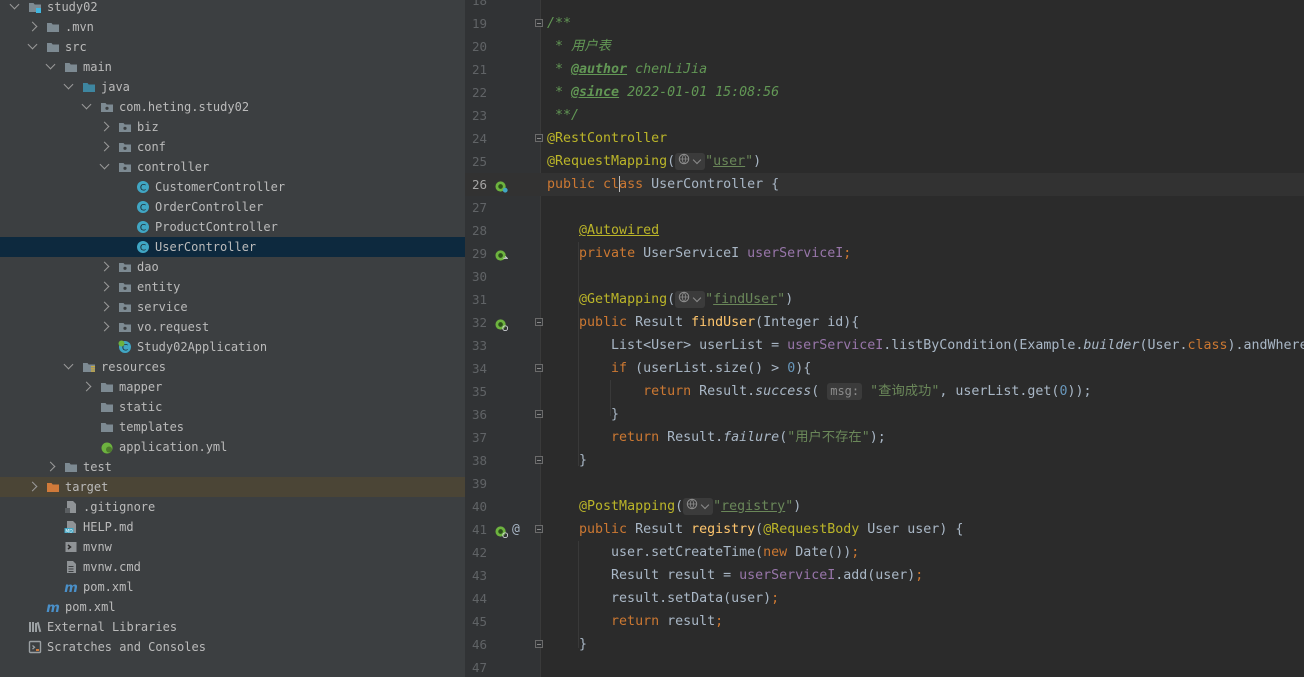 The image size is (1304, 677). Describe the element at coordinates (518, 527) in the screenshot. I see `request-body-marker-icon: @` at that location.